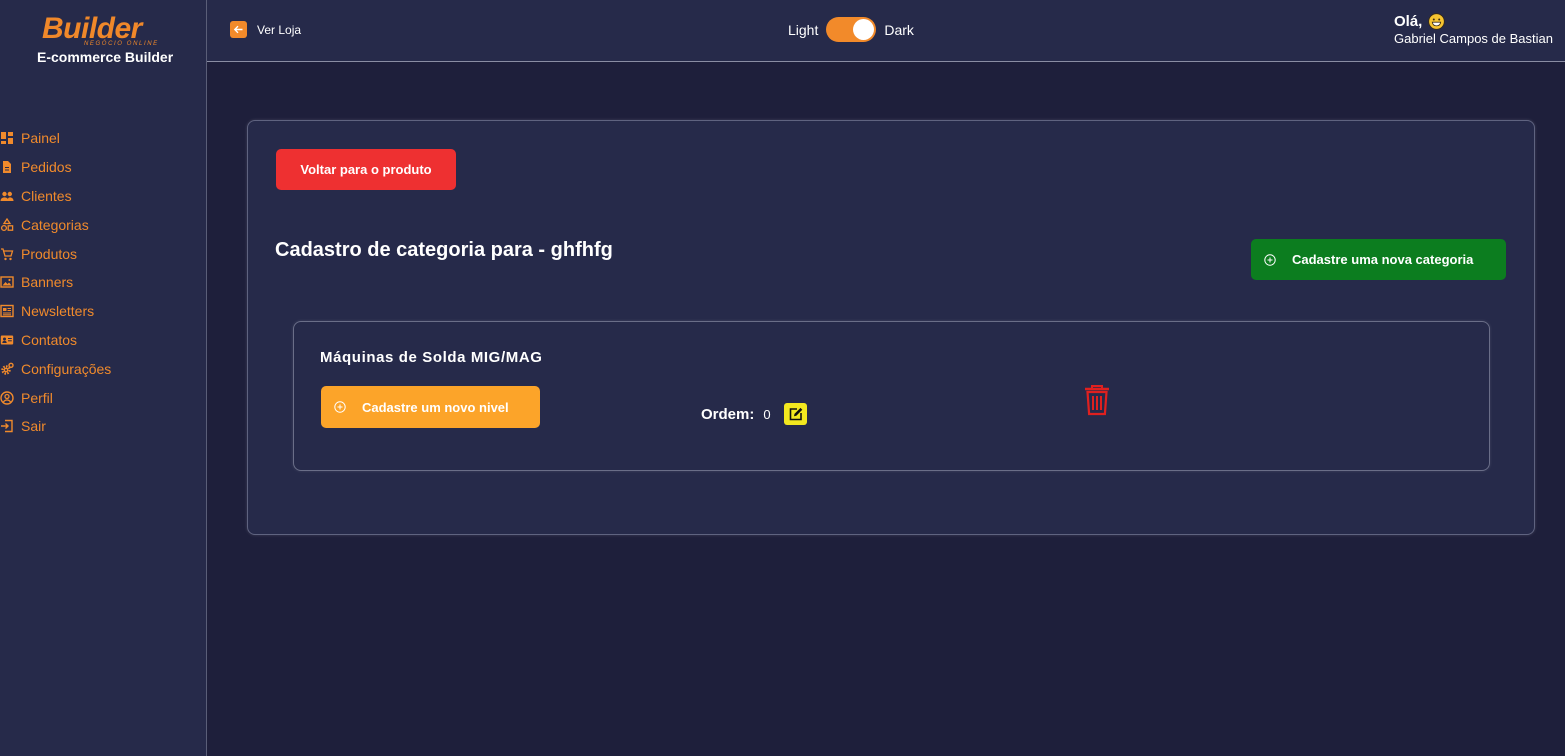 Image resolution: width=1565 pixels, height=756 pixels. What do you see at coordinates (7, 369) in the screenshot?
I see `gear-icon` at bounding box center [7, 369].